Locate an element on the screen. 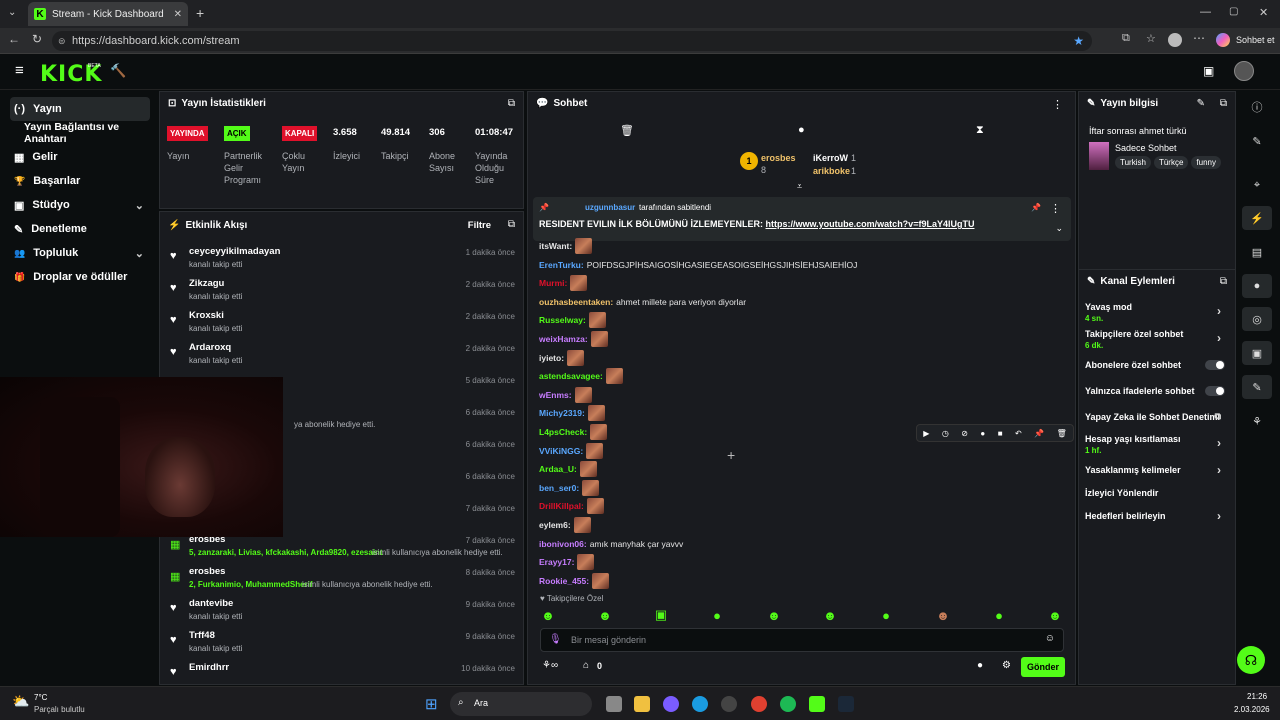 The image size is (1280, 720). lightning-icon: ⚡ is located at coordinates (1257, 218).